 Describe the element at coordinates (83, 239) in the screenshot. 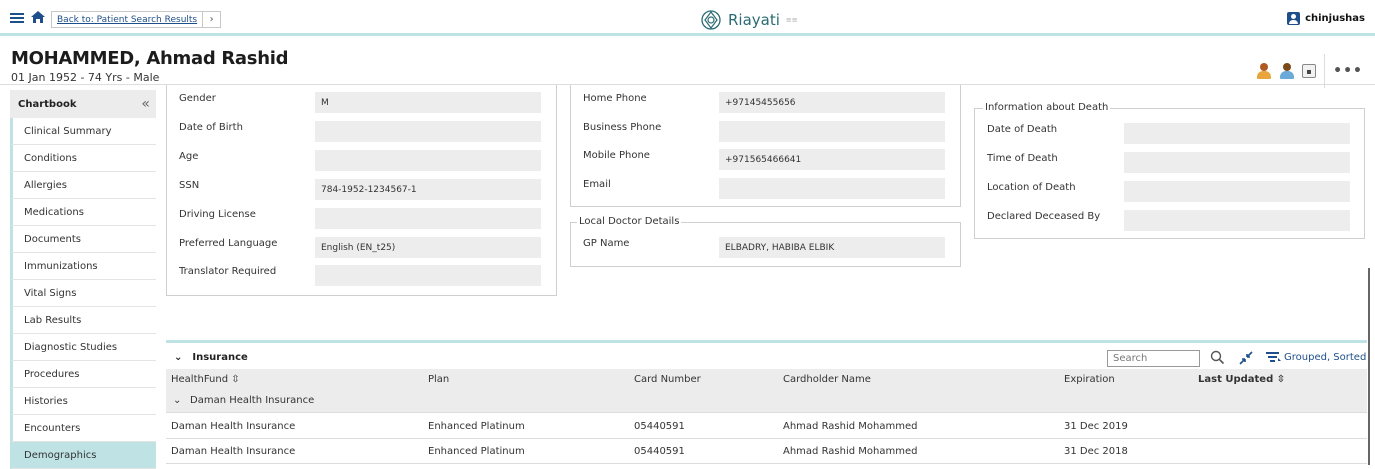

I see `sidebar-item-documents: Documents` at that location.